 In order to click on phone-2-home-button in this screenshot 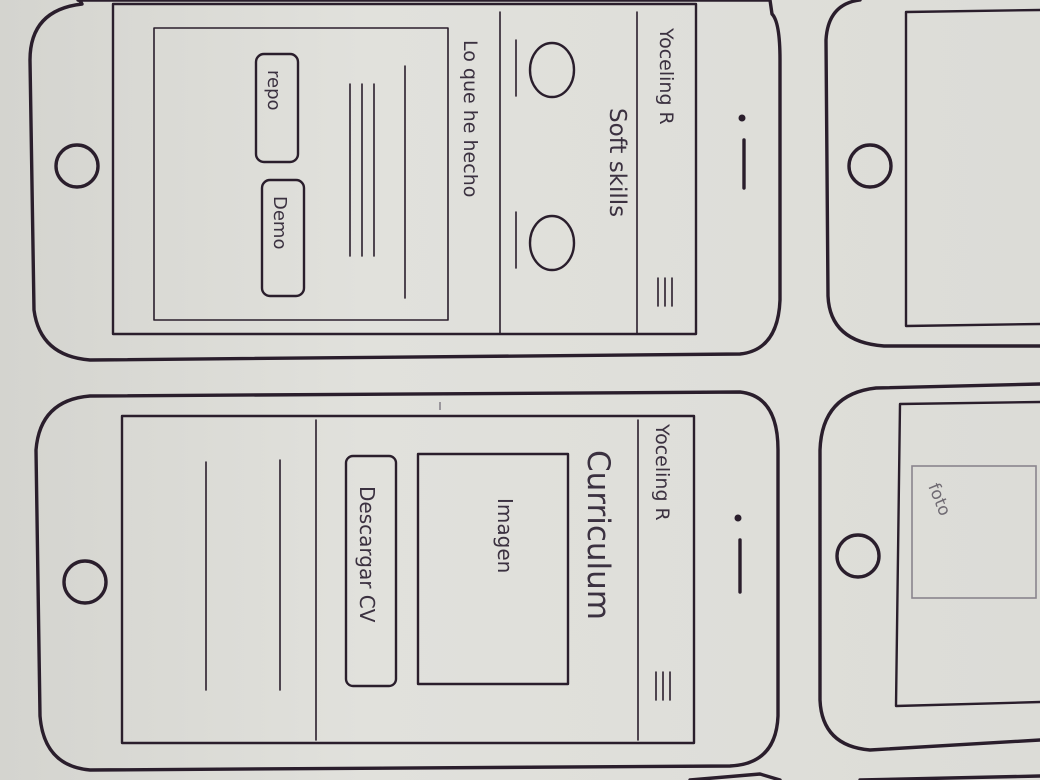, I will do `click(85, 582)`.